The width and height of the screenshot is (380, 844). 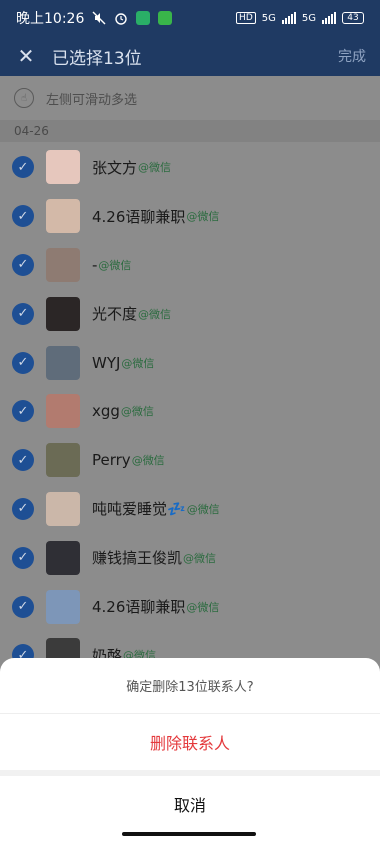 I want to click on hint-text: 左侧可滑动多选, so click(x=92, y=100).